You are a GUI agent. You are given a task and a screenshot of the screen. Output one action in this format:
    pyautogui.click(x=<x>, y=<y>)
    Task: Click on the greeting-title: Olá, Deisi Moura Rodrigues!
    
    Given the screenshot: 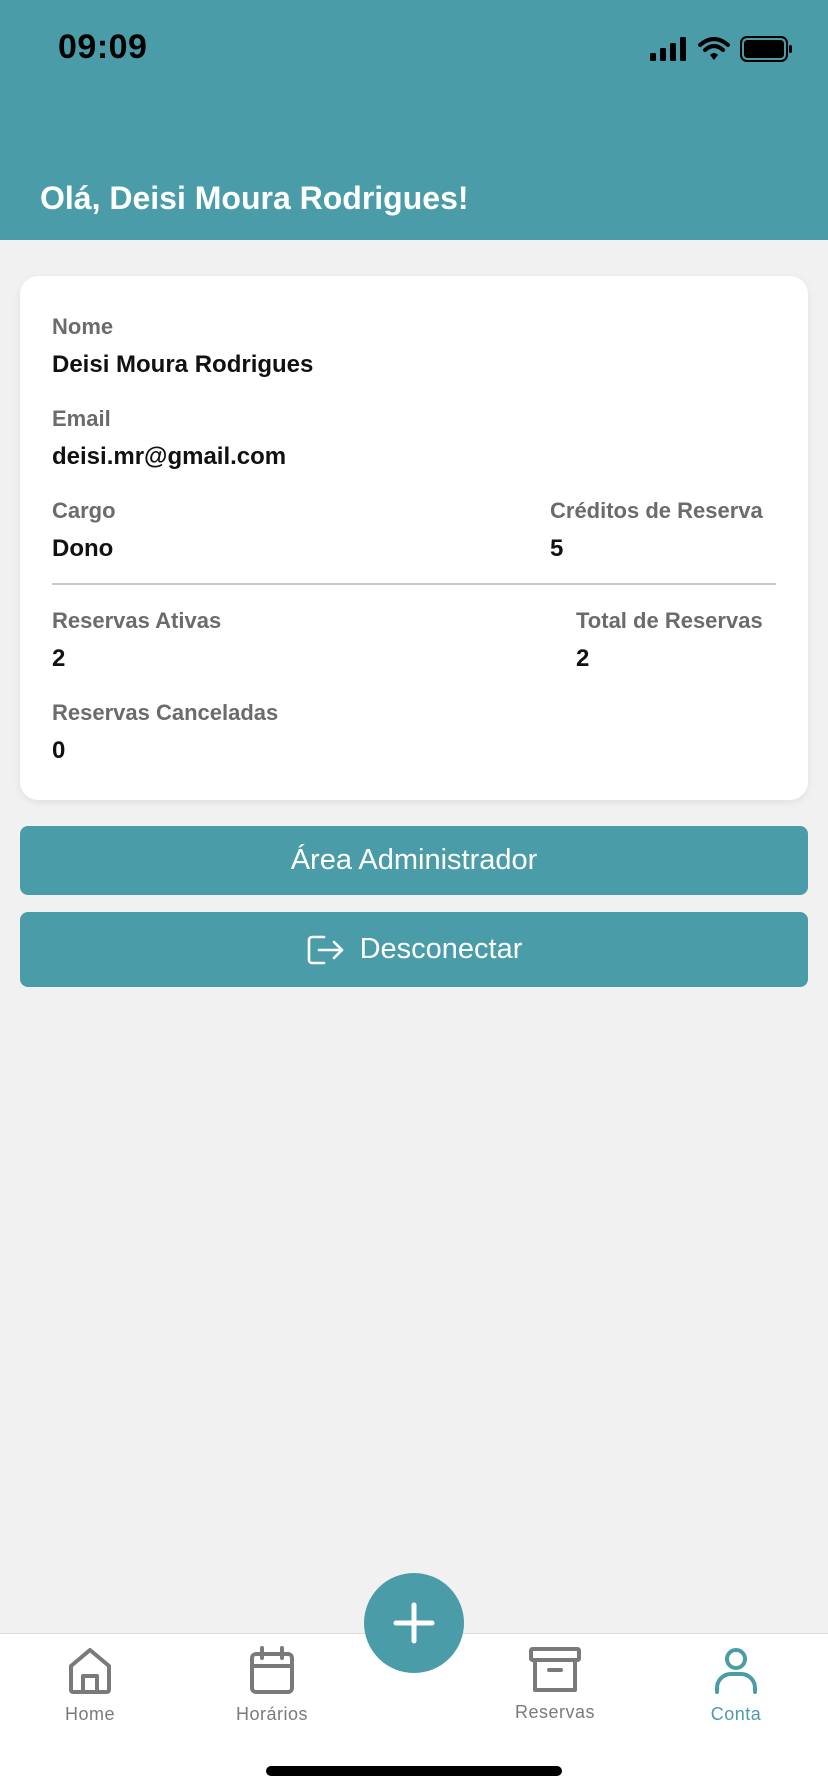 What is the action you would take?
    pyautogui.click(x=254, y=198)
    